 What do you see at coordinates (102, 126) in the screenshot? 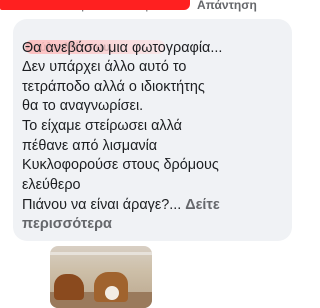
I see `comment-text-line: Το είχαμε στείρωσει αλλά` at bounding box center [102, 126].